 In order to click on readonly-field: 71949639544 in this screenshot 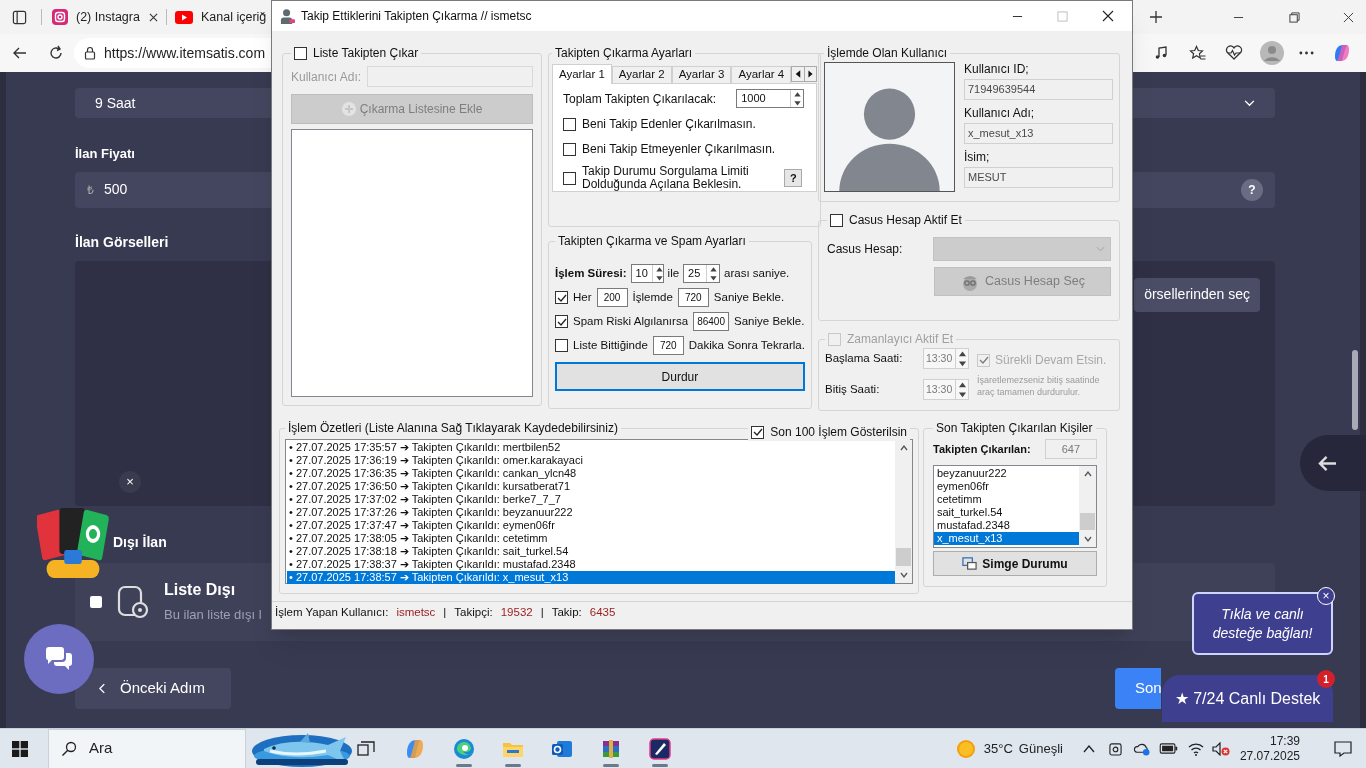, I will do `click(1038, 89)`.